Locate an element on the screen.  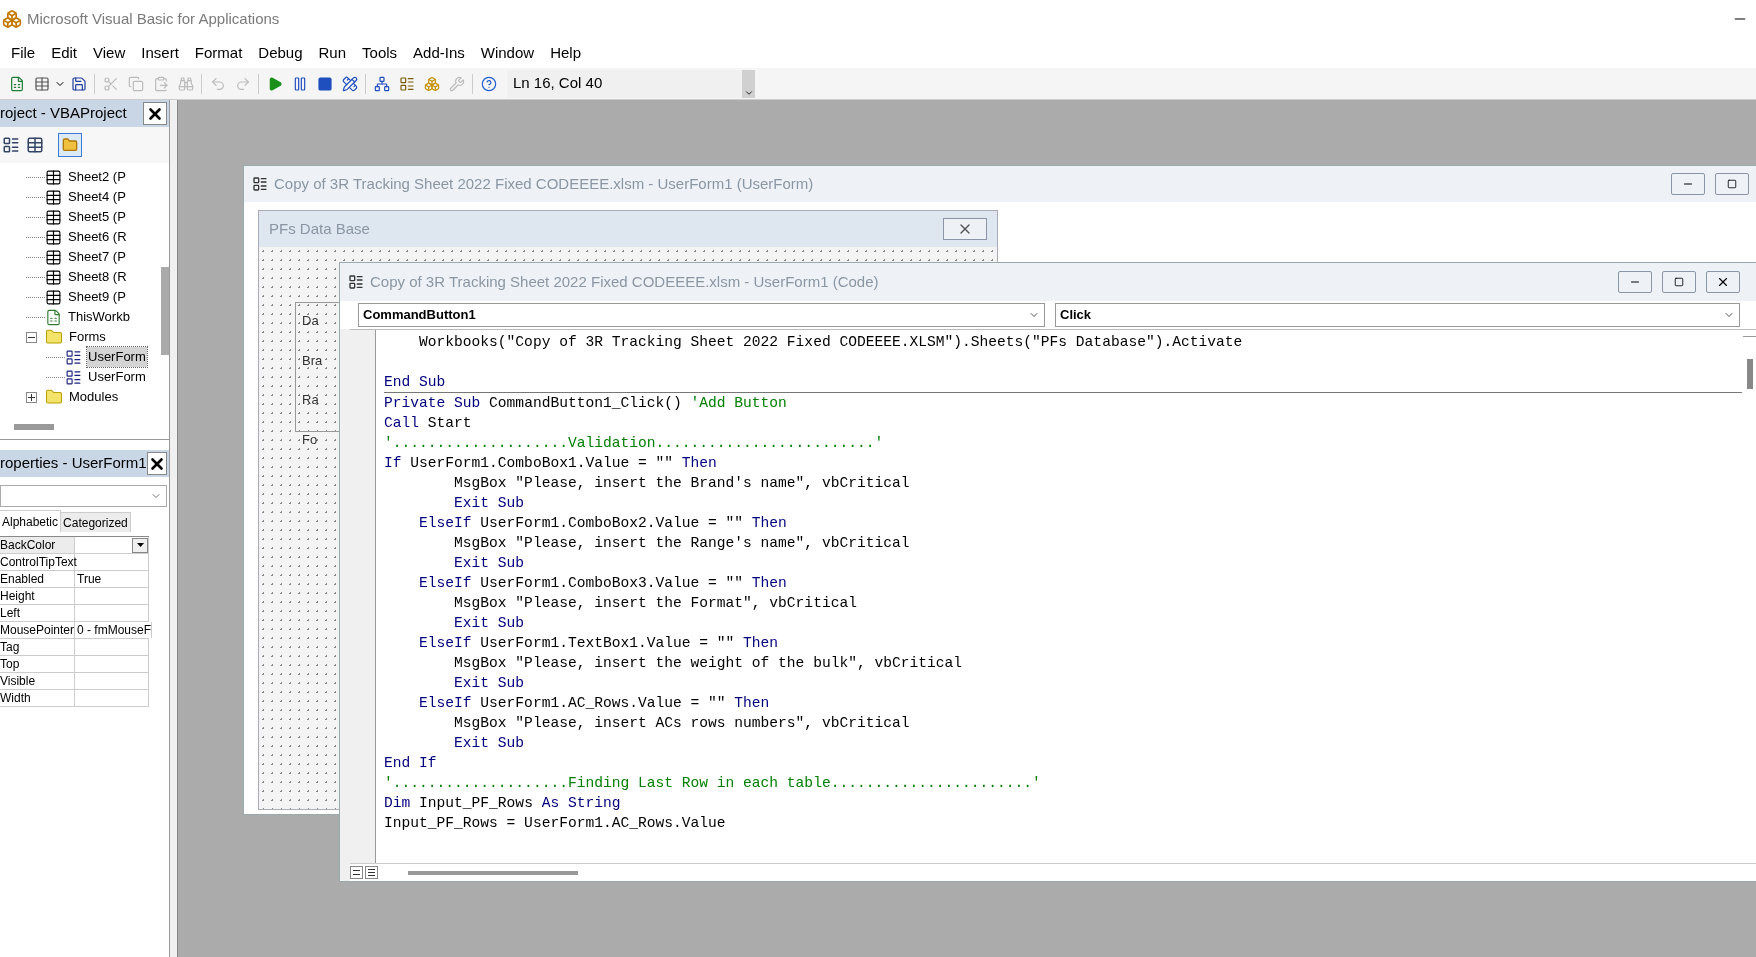
expand-toggle is located at coordinates (31, 397).